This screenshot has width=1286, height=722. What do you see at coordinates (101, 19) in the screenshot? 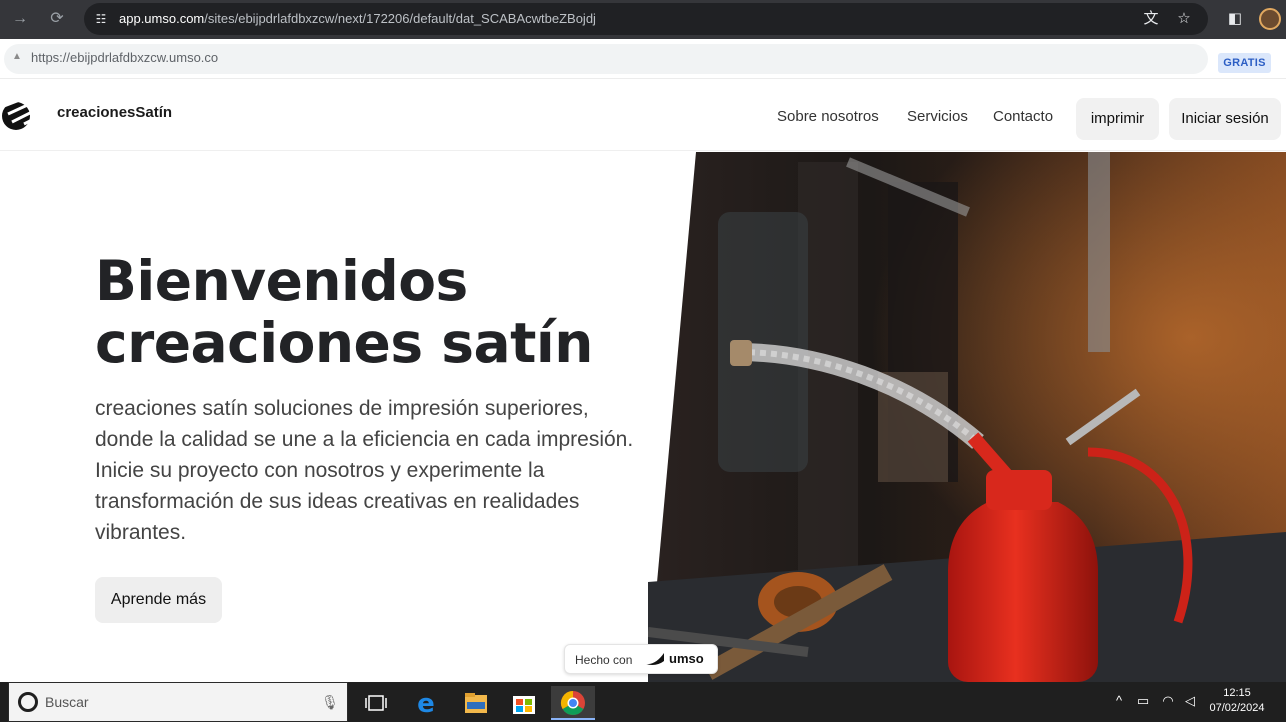
I see `site-settings-icon: ☷` at bounding box center [101, 19].